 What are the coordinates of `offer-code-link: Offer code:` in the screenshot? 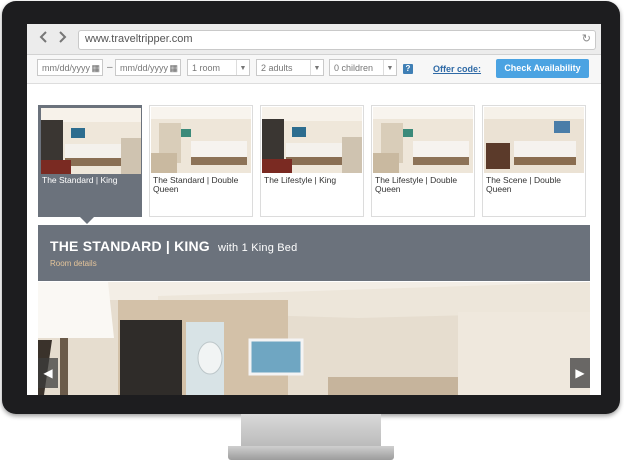 It's located at (457, 69).